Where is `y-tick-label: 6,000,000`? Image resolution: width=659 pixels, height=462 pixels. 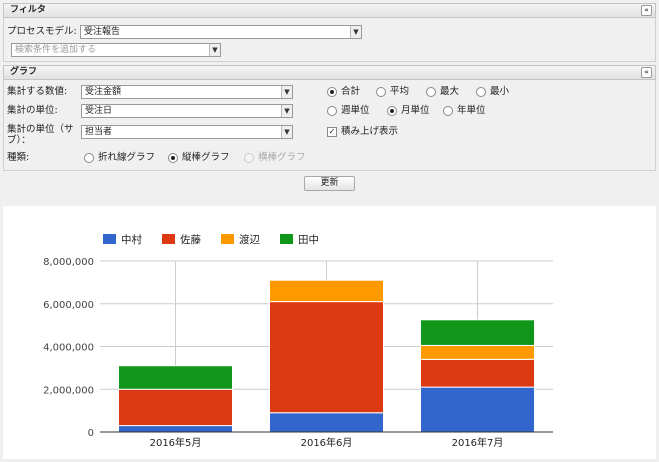
y-tick-label: 6,000,000 is located at coordinates (68, 305).